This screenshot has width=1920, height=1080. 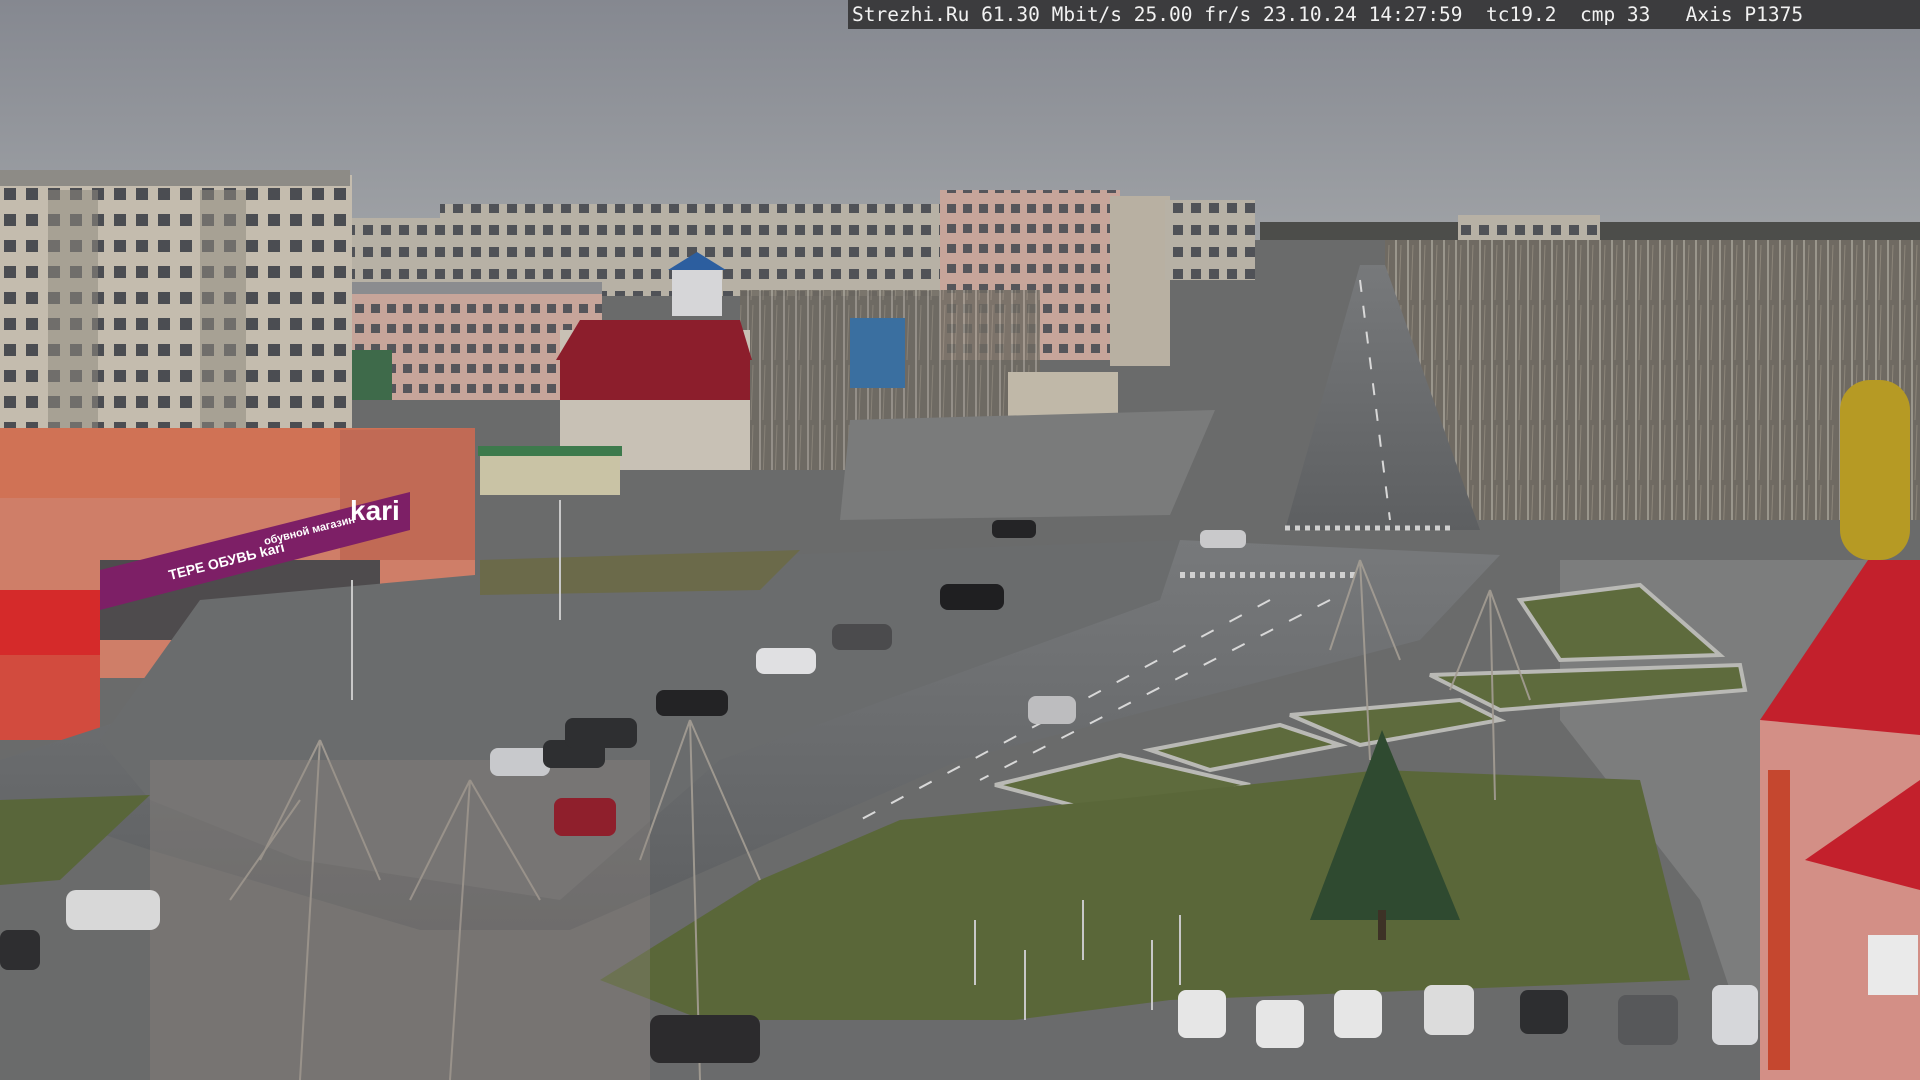 I want to click on apartment-roof, so click(x=477, y=288).